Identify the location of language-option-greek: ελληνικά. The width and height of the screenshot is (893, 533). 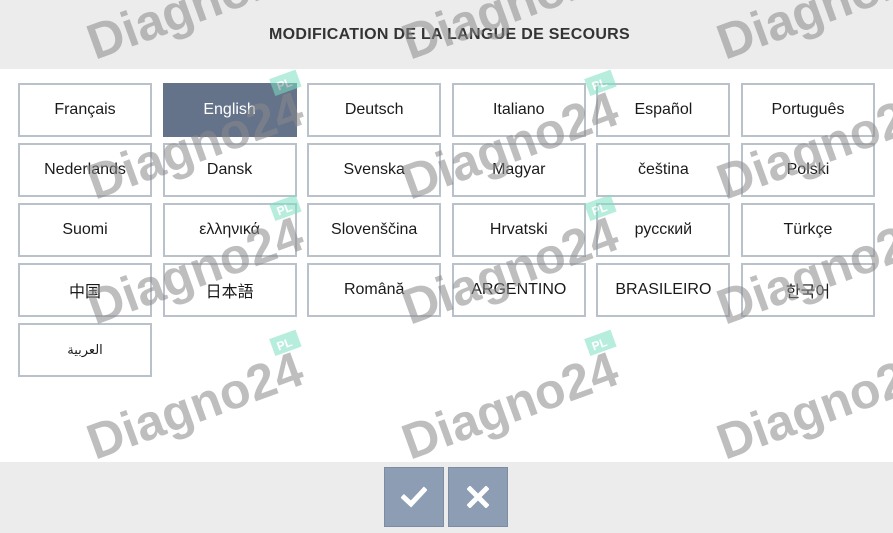
(229, 230).